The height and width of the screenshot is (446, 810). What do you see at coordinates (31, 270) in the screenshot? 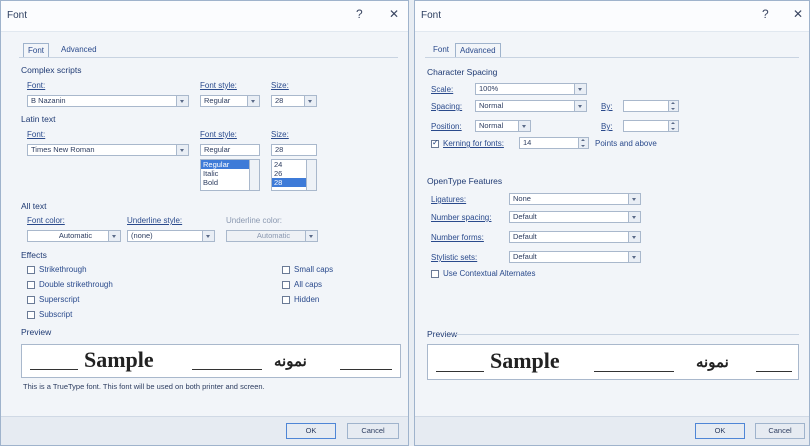
I see `strikethrough-checkbox` at bounding box center [31, 270].